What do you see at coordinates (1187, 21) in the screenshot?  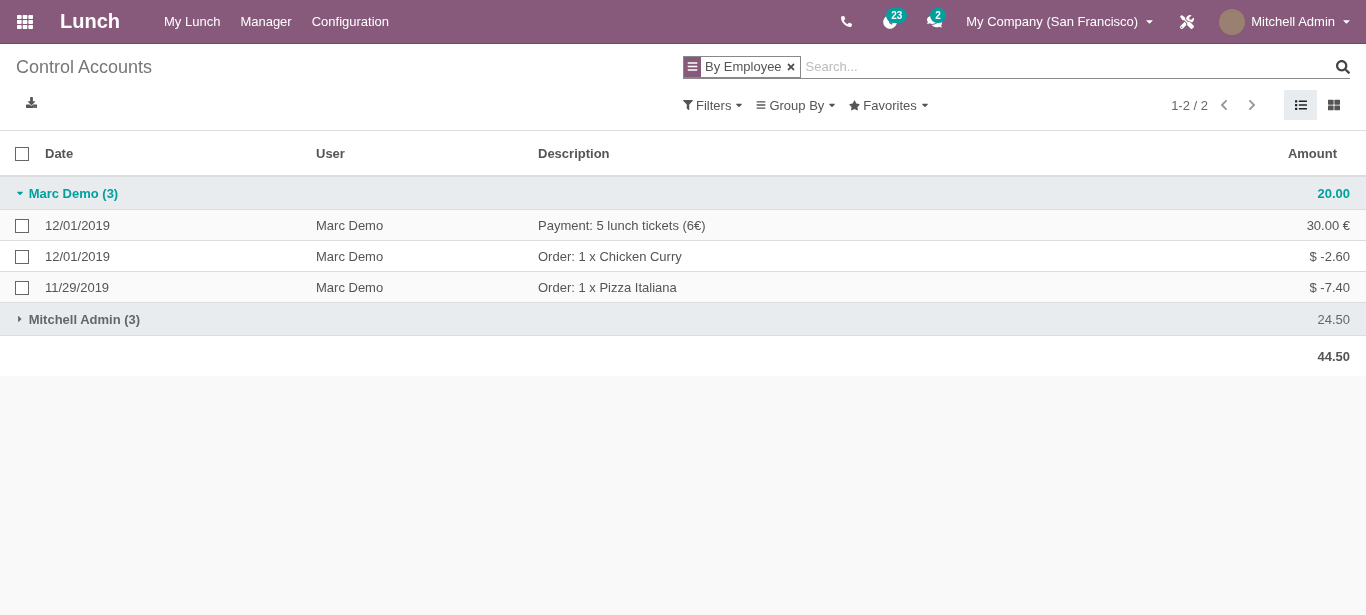 I see `tools-icon` at bounding box center [1187, 21].